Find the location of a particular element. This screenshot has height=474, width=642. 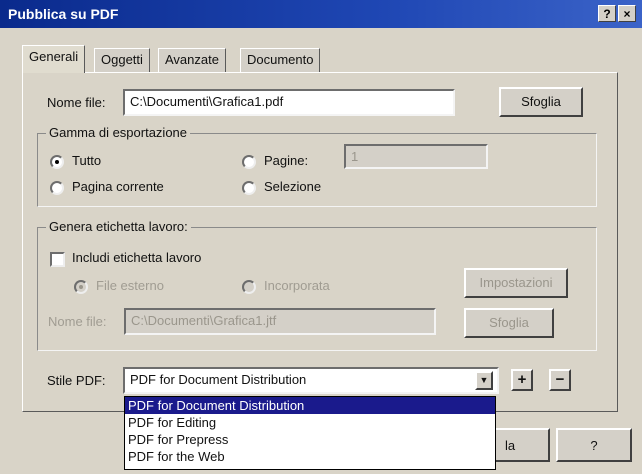

tab-oggetti: Oggetti is located at coordinates (122, 60).